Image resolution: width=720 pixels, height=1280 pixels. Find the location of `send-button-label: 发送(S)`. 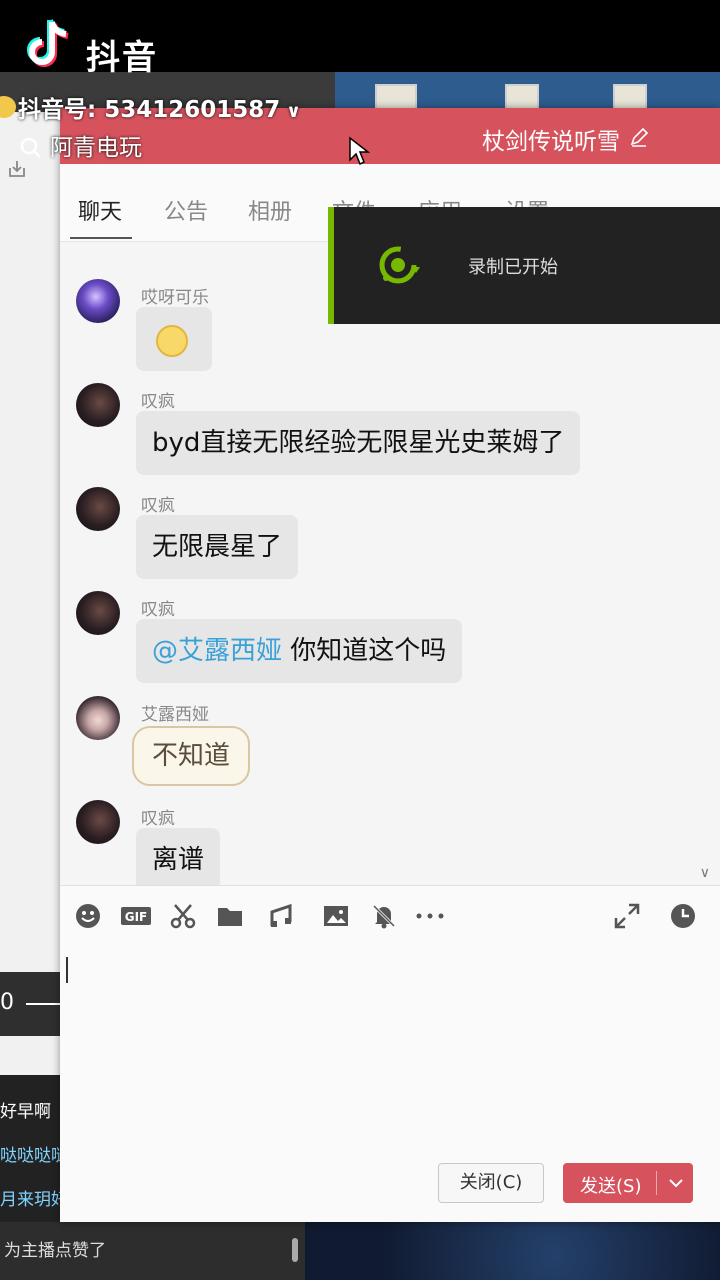

send-button-label: 发送(S) is located at coordinates (611, 1186).